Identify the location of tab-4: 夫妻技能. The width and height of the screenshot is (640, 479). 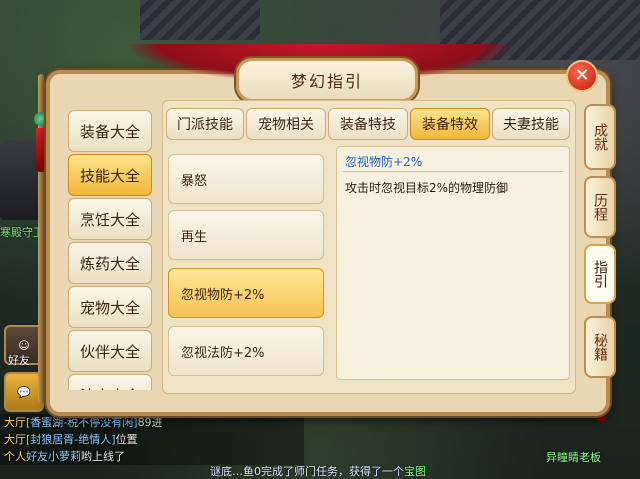
(531, 124).